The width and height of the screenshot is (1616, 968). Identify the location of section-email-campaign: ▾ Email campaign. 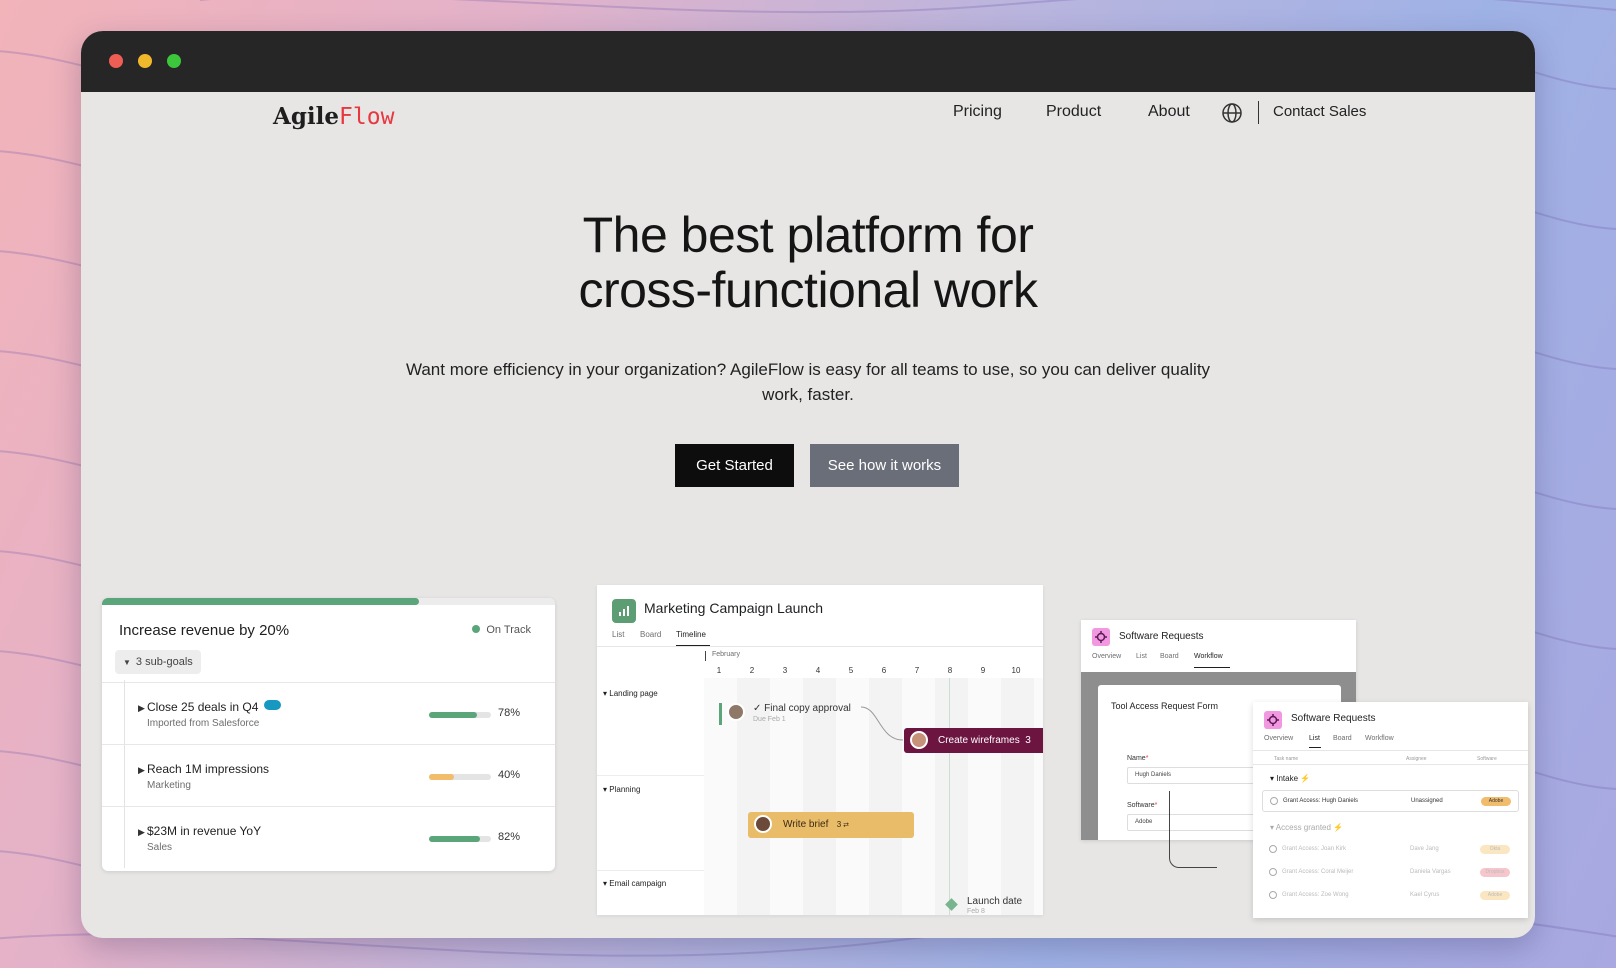
(634, 883).